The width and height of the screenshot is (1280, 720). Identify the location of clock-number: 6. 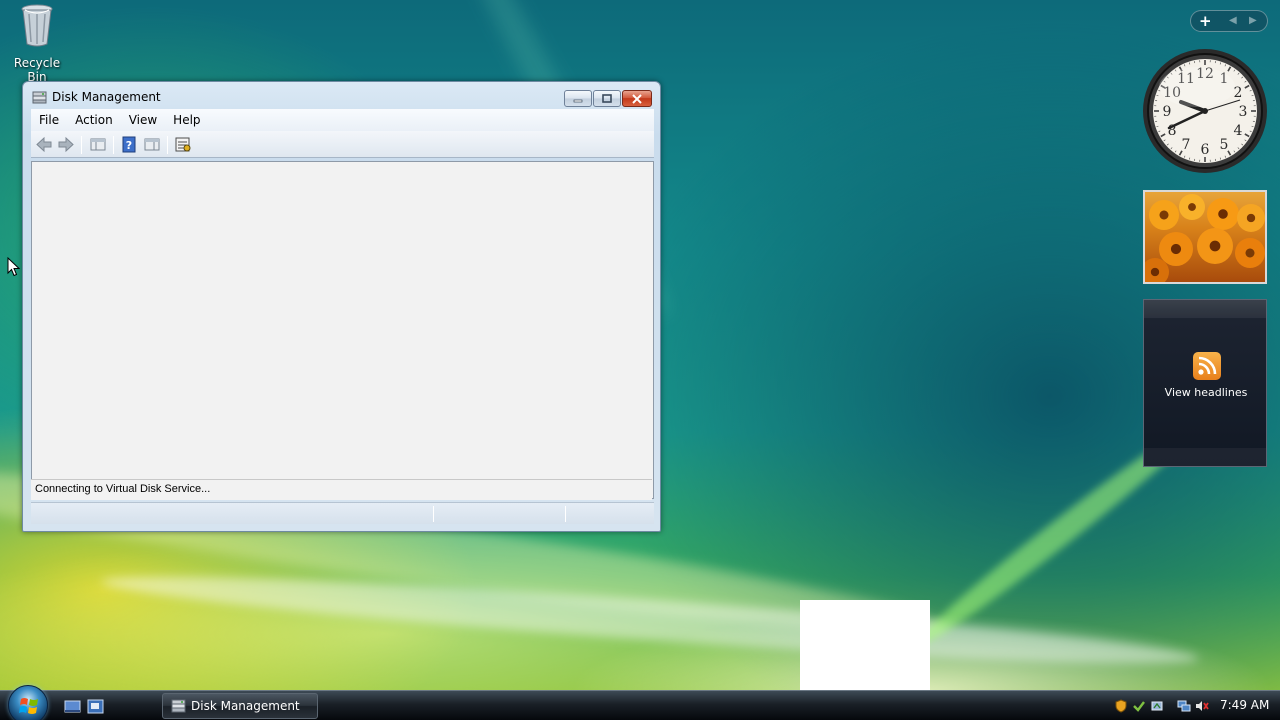
(1205, 150).